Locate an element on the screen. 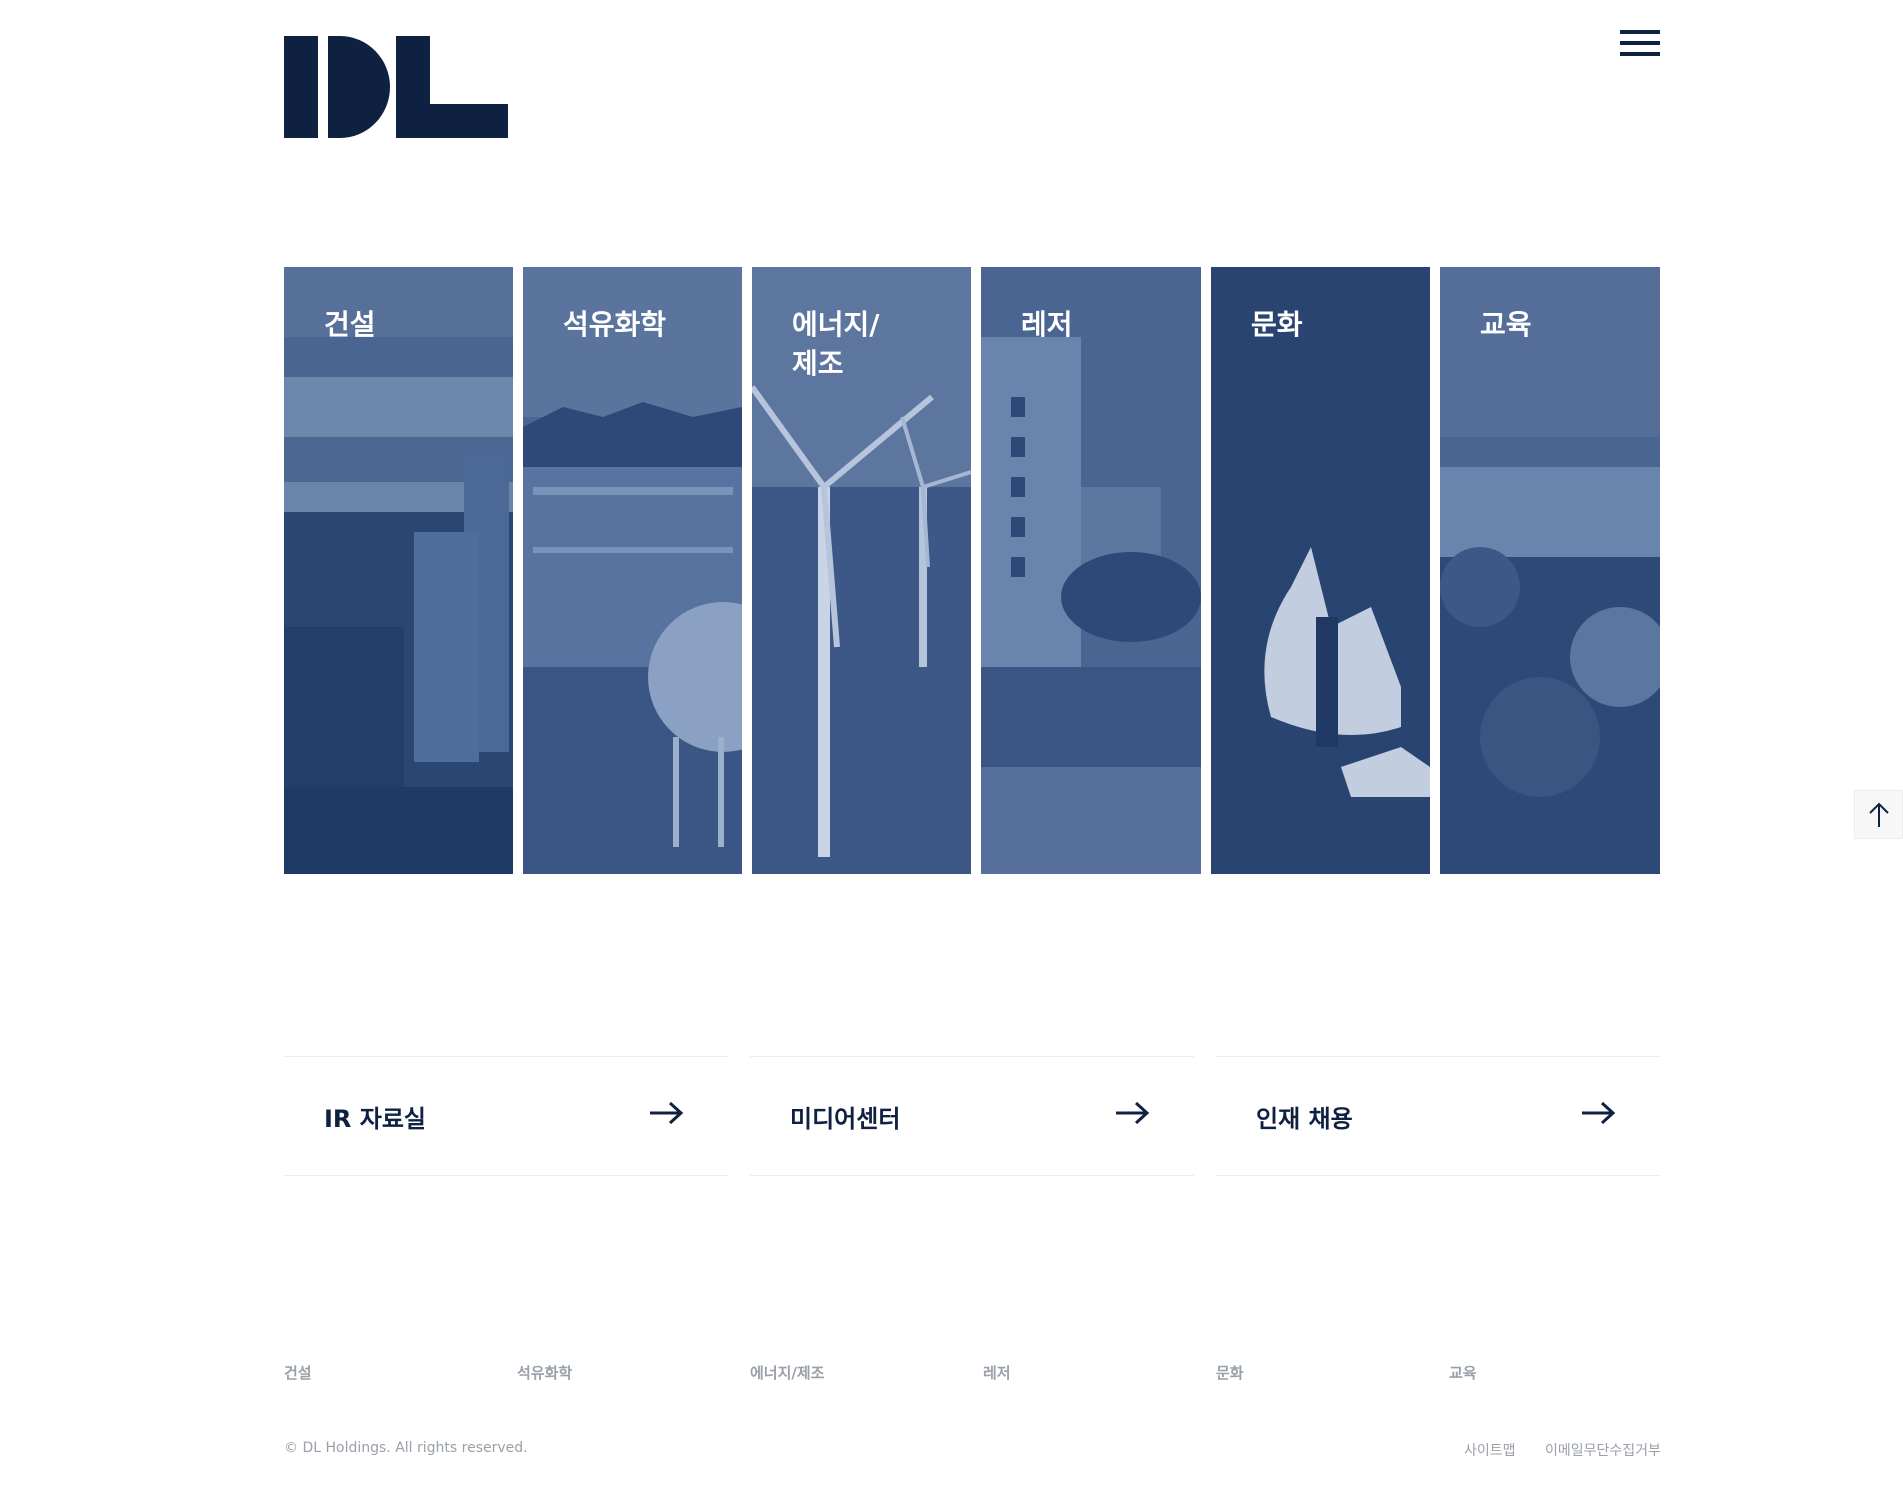 This screenshot has height=1501, width=1903. quick-links: IR 자료실 미디어센터 인재 채용 is located at coordinates (972, 1116).